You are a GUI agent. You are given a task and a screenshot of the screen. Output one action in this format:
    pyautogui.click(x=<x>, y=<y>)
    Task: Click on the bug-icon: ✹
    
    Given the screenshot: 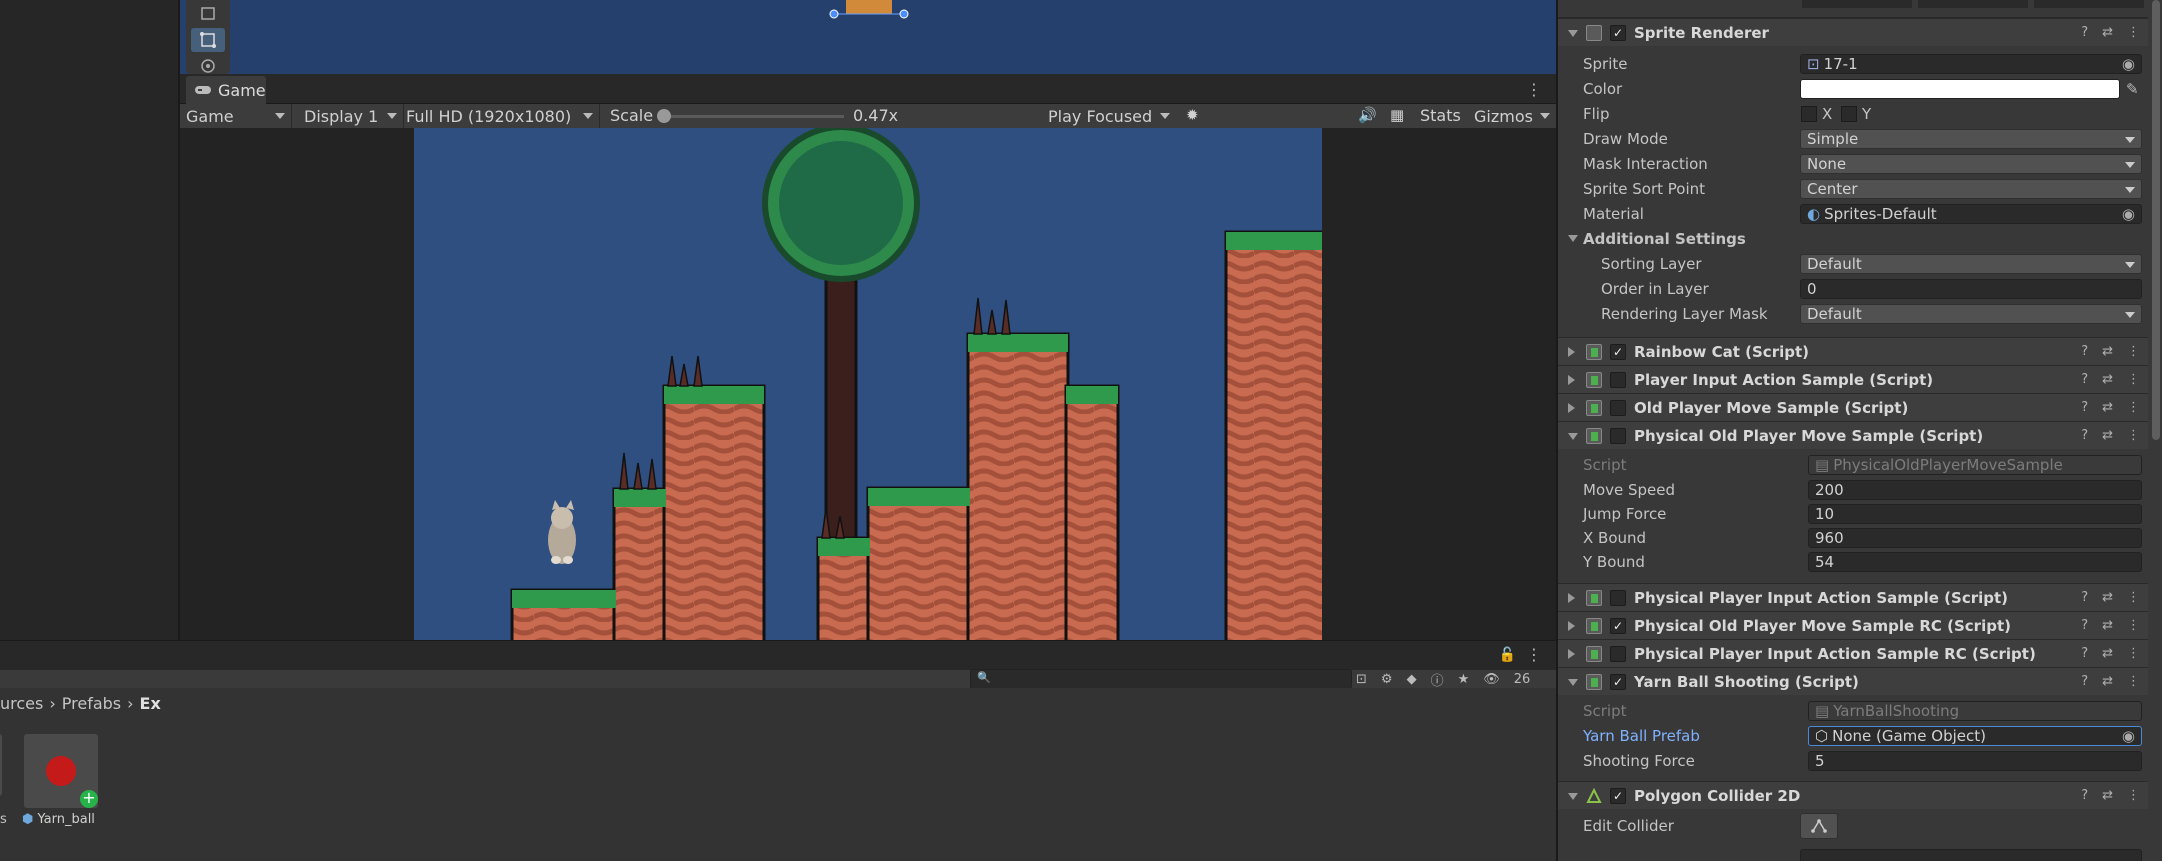 What is the action you would take?
    pyautogui.click(x=1192, y=115)
    